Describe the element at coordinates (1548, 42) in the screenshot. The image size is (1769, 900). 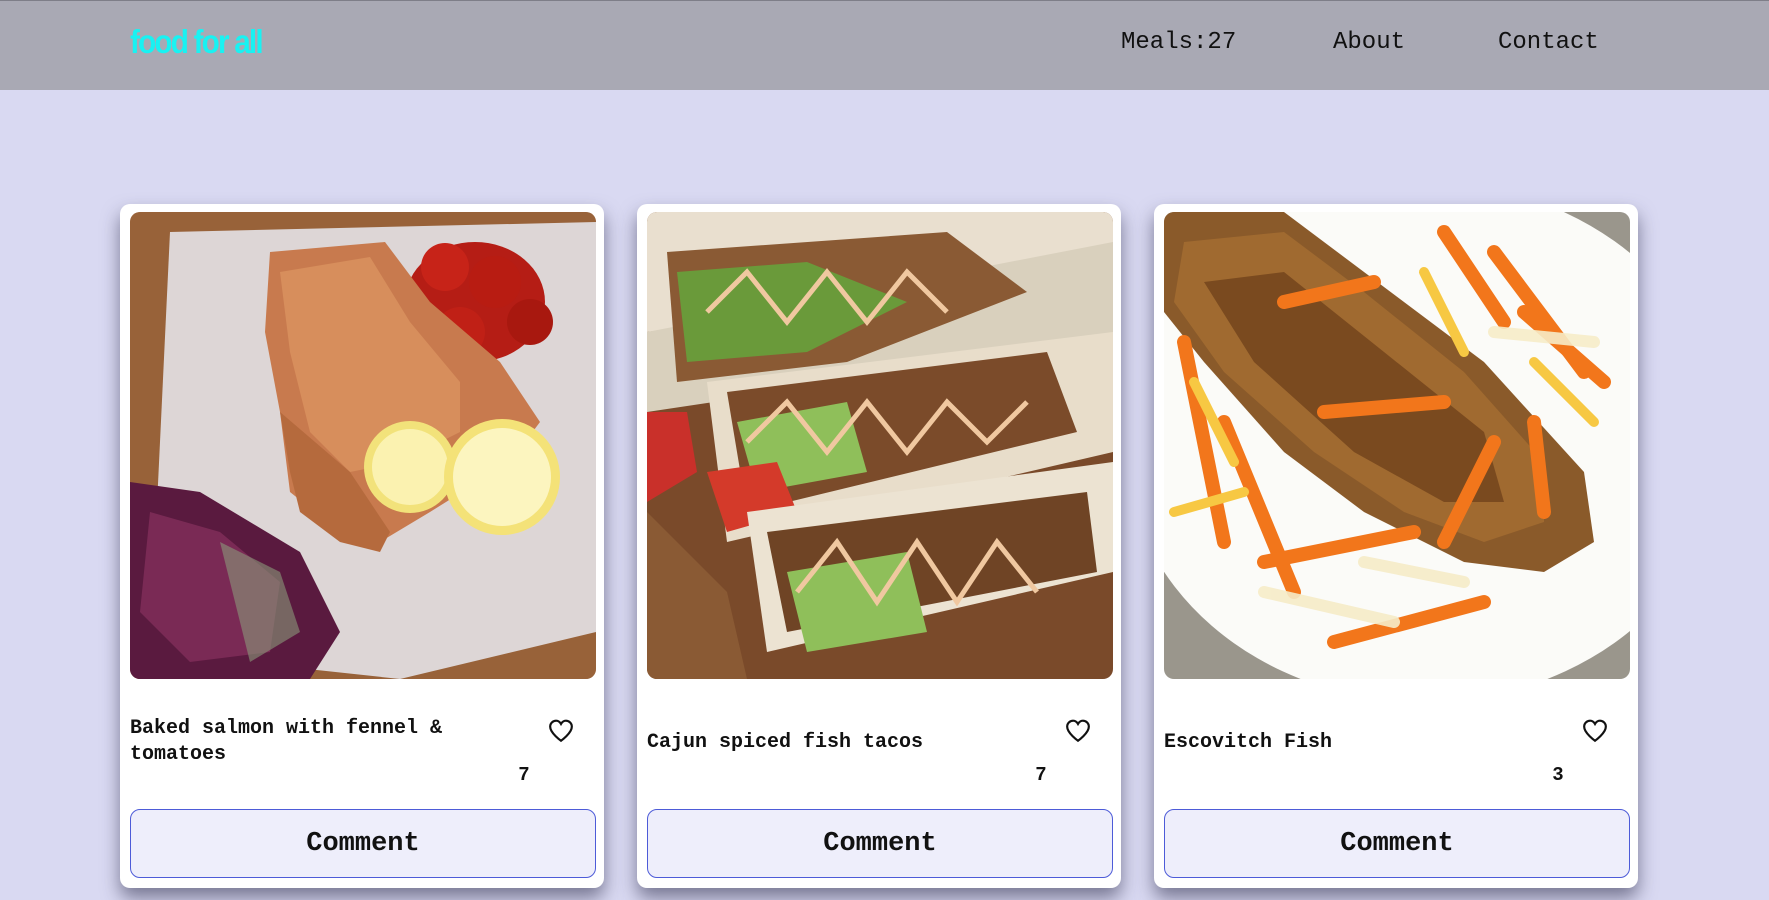
I see `nav-contact: Contact` at that location.